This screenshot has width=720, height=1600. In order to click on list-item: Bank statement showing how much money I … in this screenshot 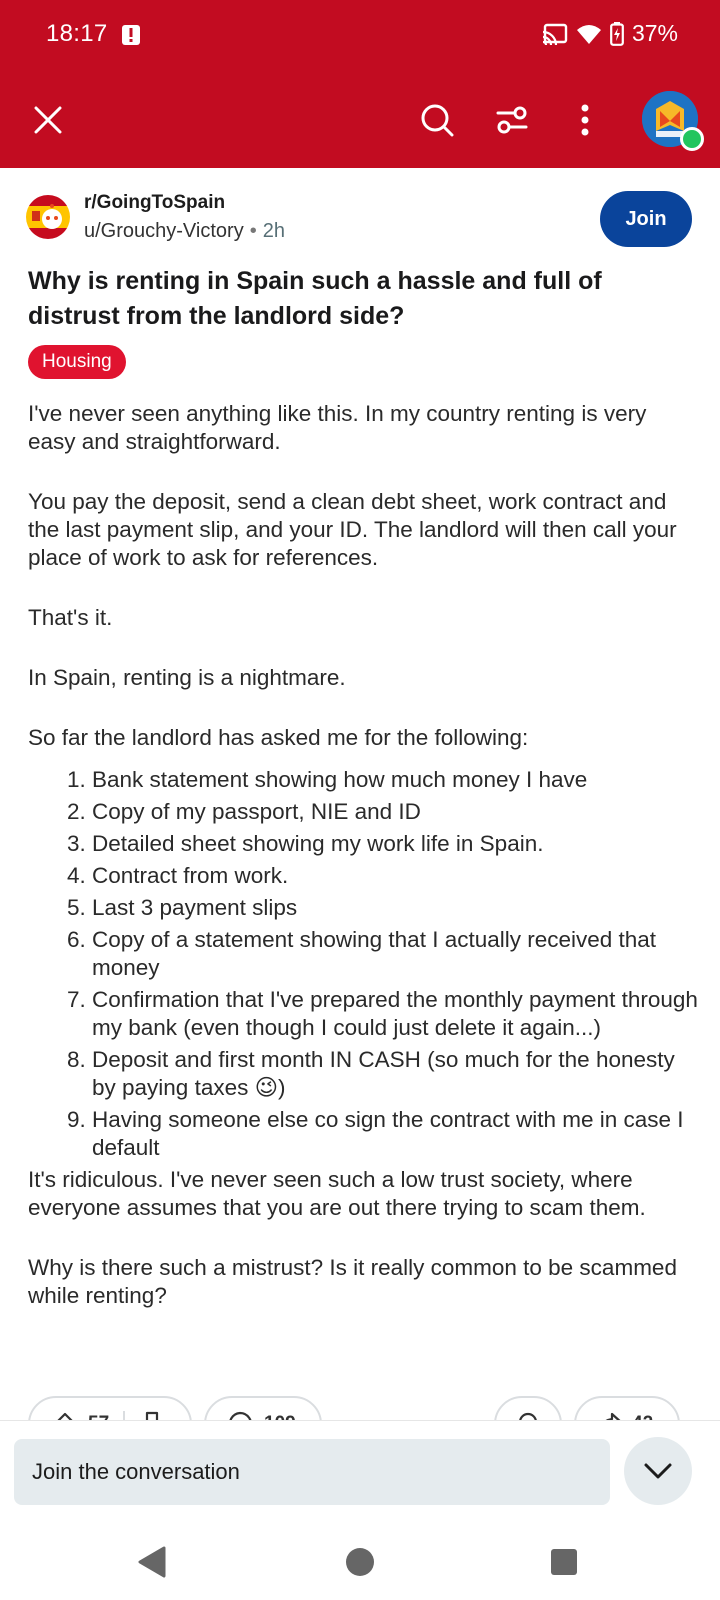, I will do `click(395, 780)`.